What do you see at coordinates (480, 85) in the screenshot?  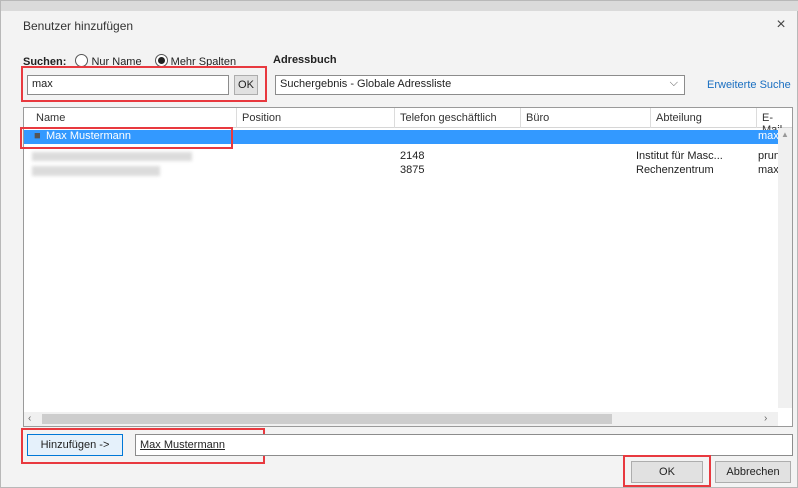 I see `addressbook-select: Suchergebnis - Globale Adressliste ⌵` at bounding box center [480, 85].